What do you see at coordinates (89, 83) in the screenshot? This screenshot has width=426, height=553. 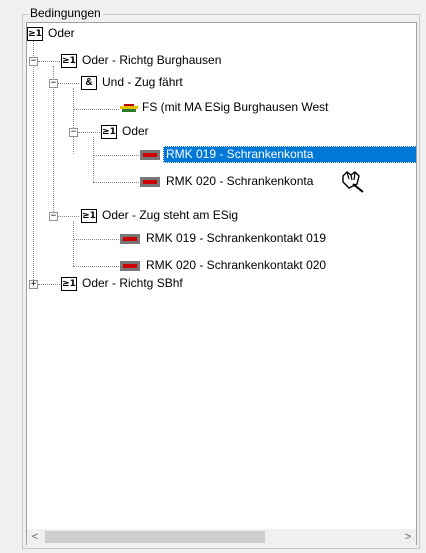 I see `and-gate-icon: &` at bounding box center [89, 83].